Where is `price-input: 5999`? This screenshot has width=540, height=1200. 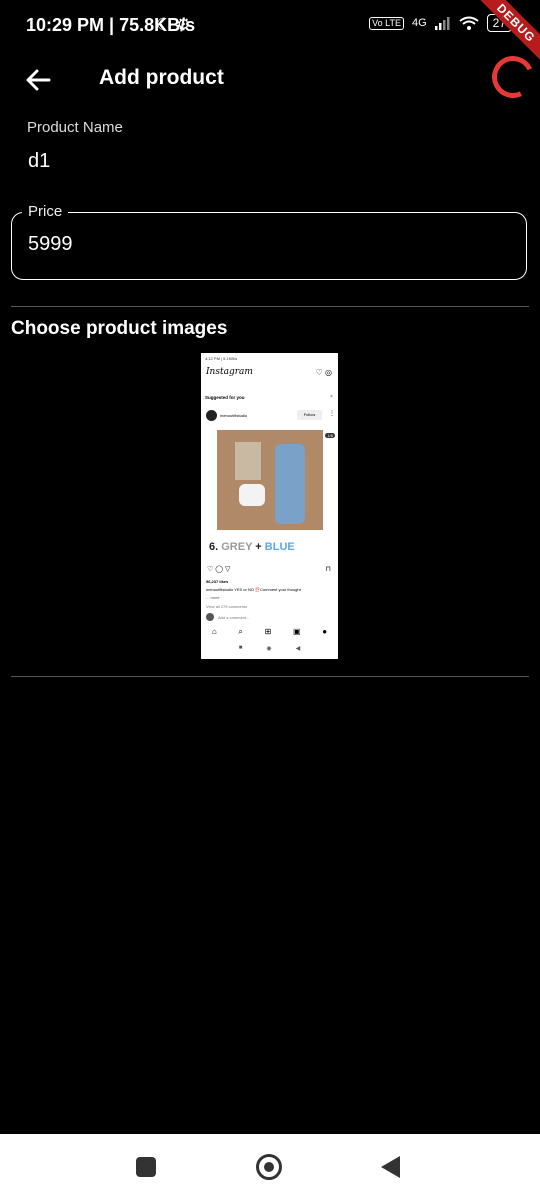
price-input: 5999 is located at coordinates (50, 244).